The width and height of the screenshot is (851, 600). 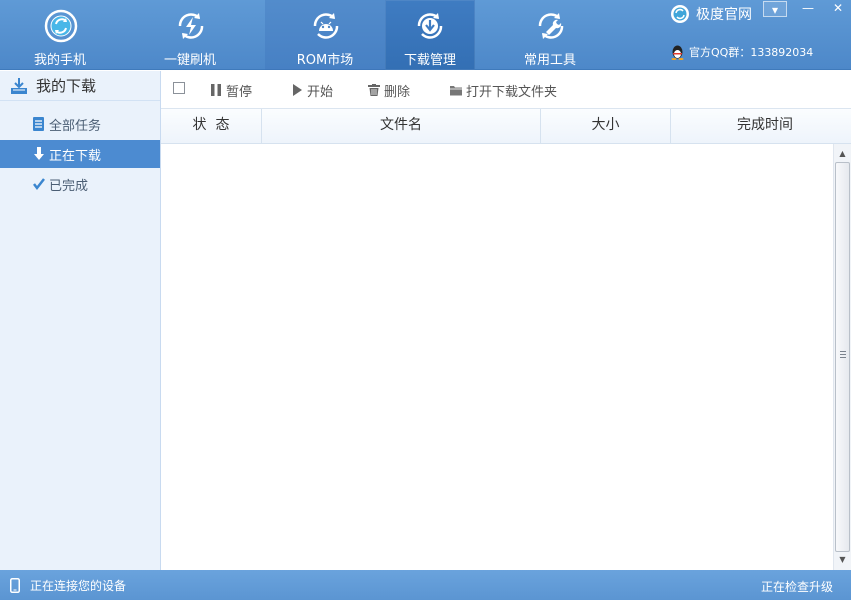 I want to click on nav-item-one-click-flash: 一键刷机, so click(x=190, y=35).